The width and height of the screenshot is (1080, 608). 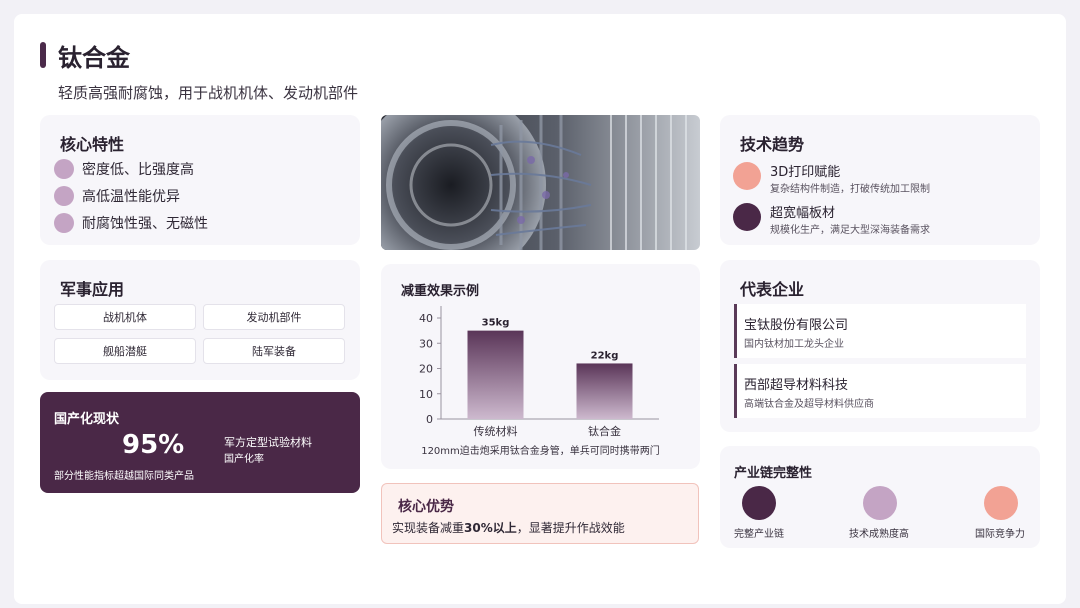 What do you see at coordinates (125, 317) in the screenshot?
I see `military-item-airframe: 战机机体` at bounding box center [125, 317].